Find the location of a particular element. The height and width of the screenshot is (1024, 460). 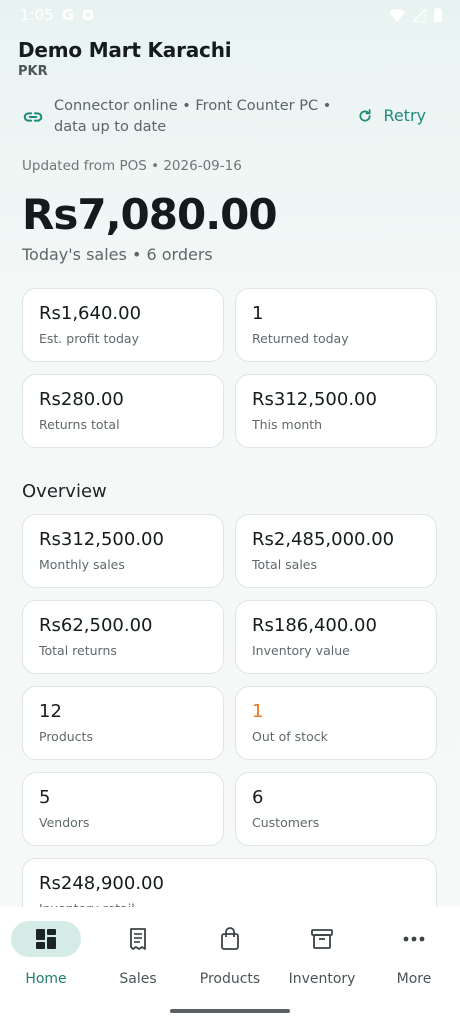

stat-card-total-returns: Rs62,500.00 Total returns is located at coordinates (123, 637).